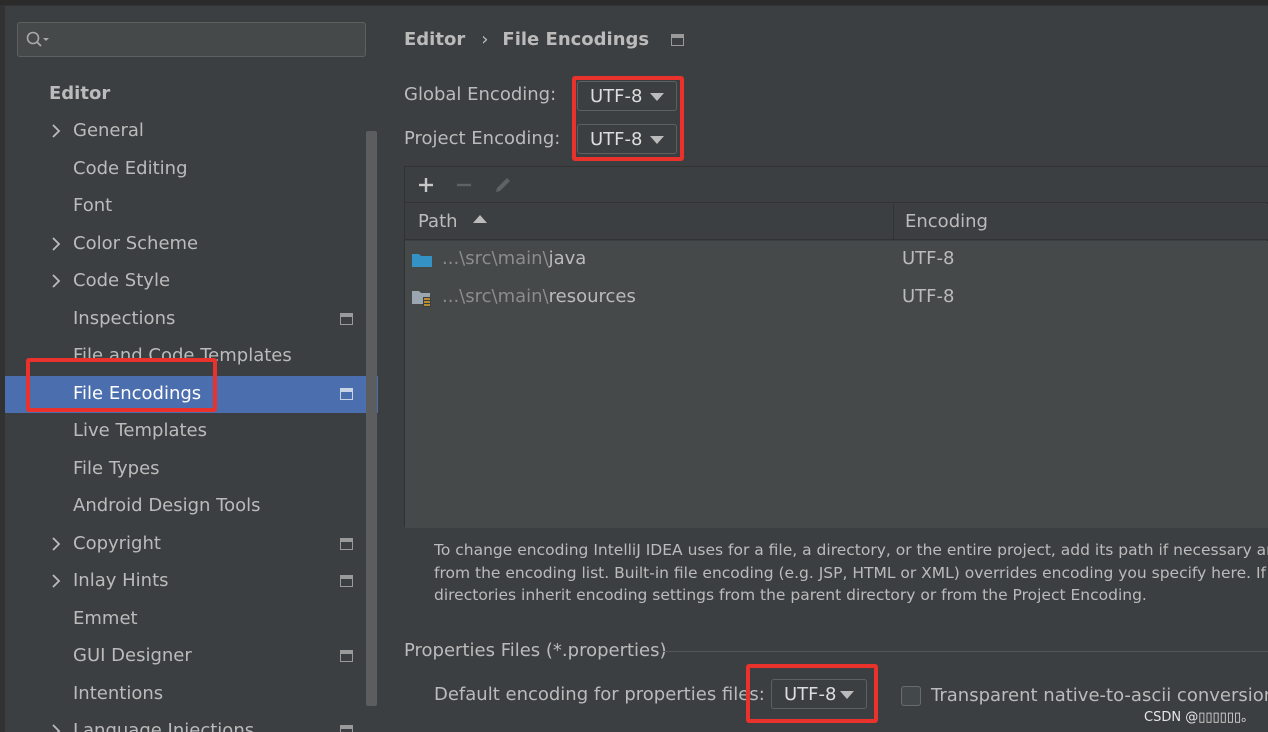 This screenshot has height=732, width=1268. What do you see at coordinates (191, 582) in the screenshot?
I see `sidebar-item-inlay-hints: Inlay Hints` at bounding box center [191, 582].